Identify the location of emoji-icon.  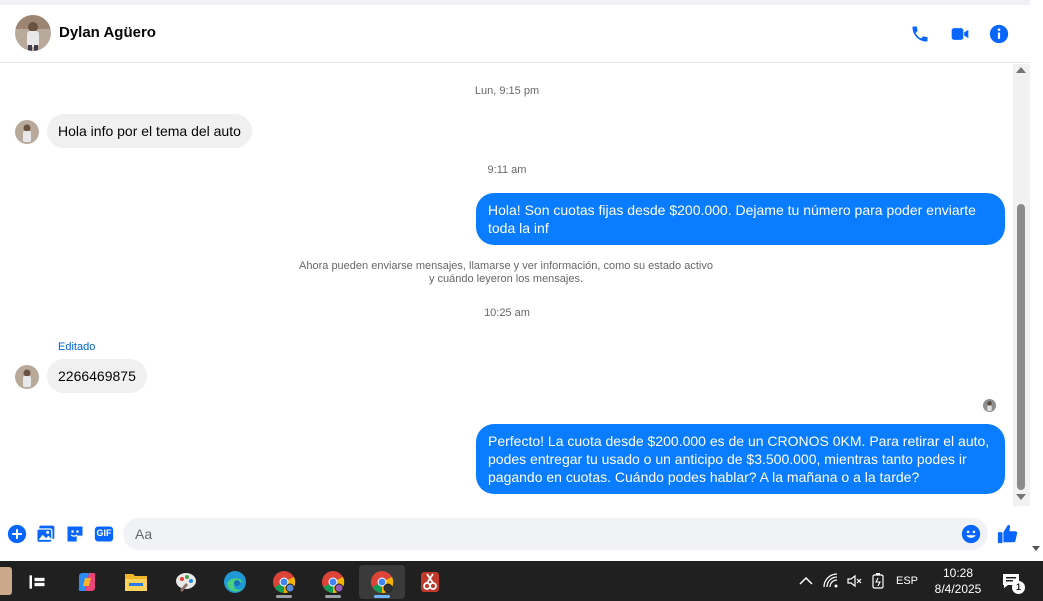
(971, 534).